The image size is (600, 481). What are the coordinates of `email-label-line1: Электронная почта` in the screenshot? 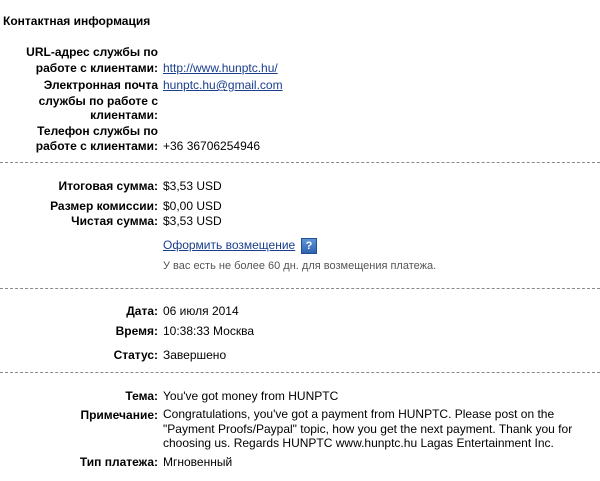 It's located at (100, 85).